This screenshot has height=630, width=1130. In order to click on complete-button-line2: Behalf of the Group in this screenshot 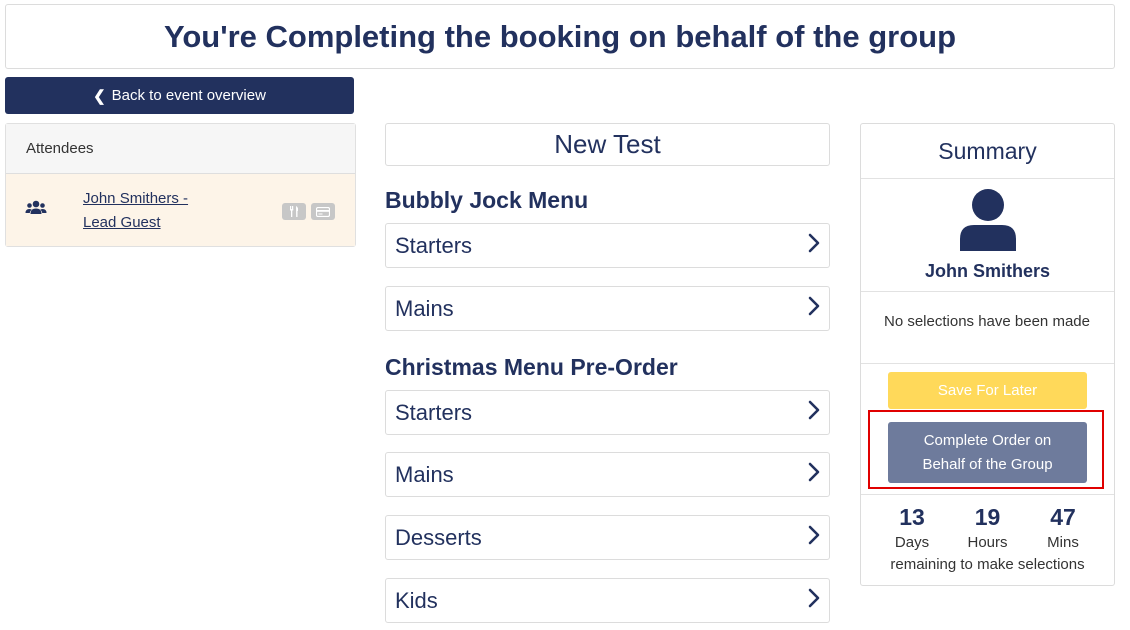, I will do `click(987, 464)`.